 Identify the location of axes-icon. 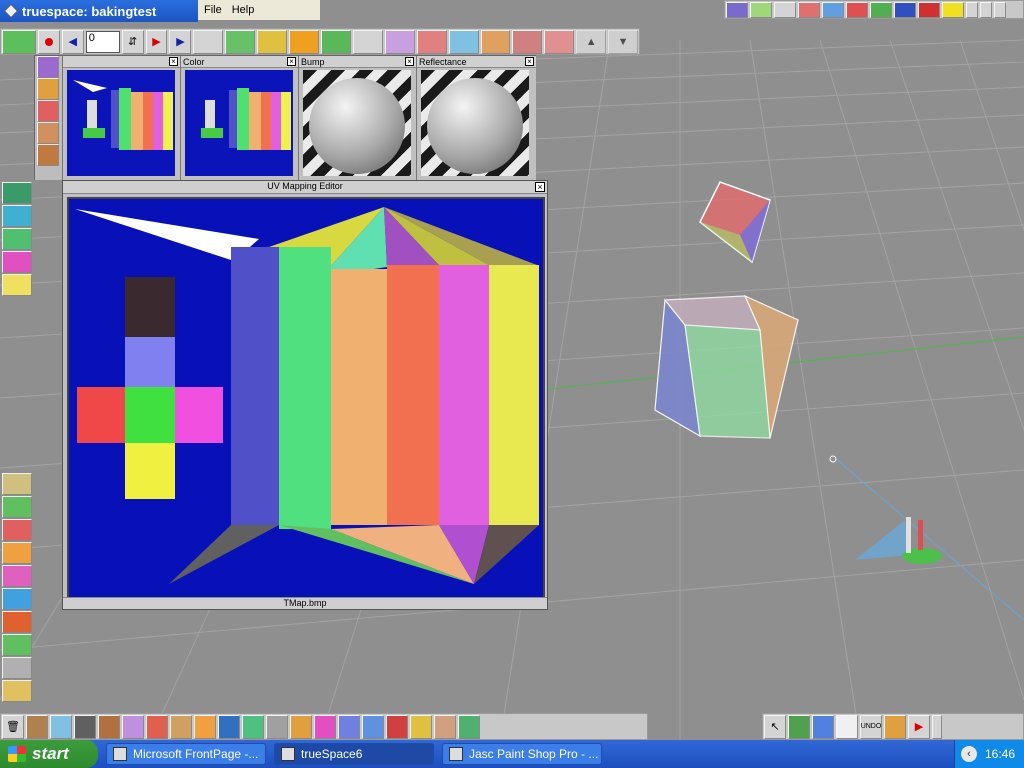
(397, 726).